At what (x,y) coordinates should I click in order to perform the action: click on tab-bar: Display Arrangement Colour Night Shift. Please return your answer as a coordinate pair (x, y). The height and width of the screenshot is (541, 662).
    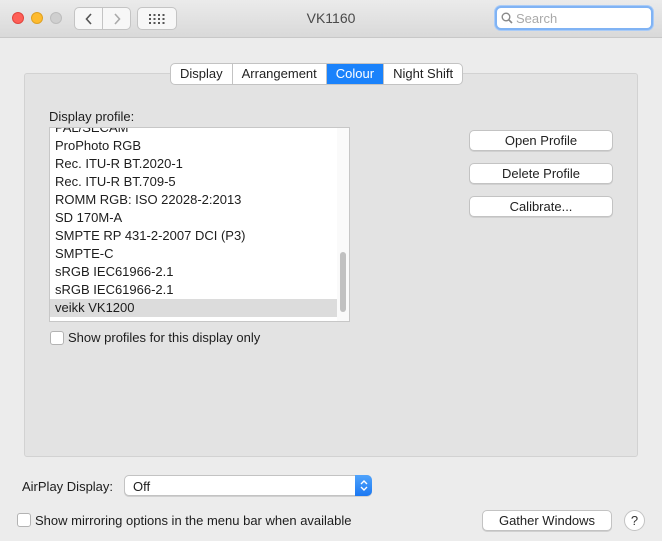
    Looking at the image, I should click on (317, 74).